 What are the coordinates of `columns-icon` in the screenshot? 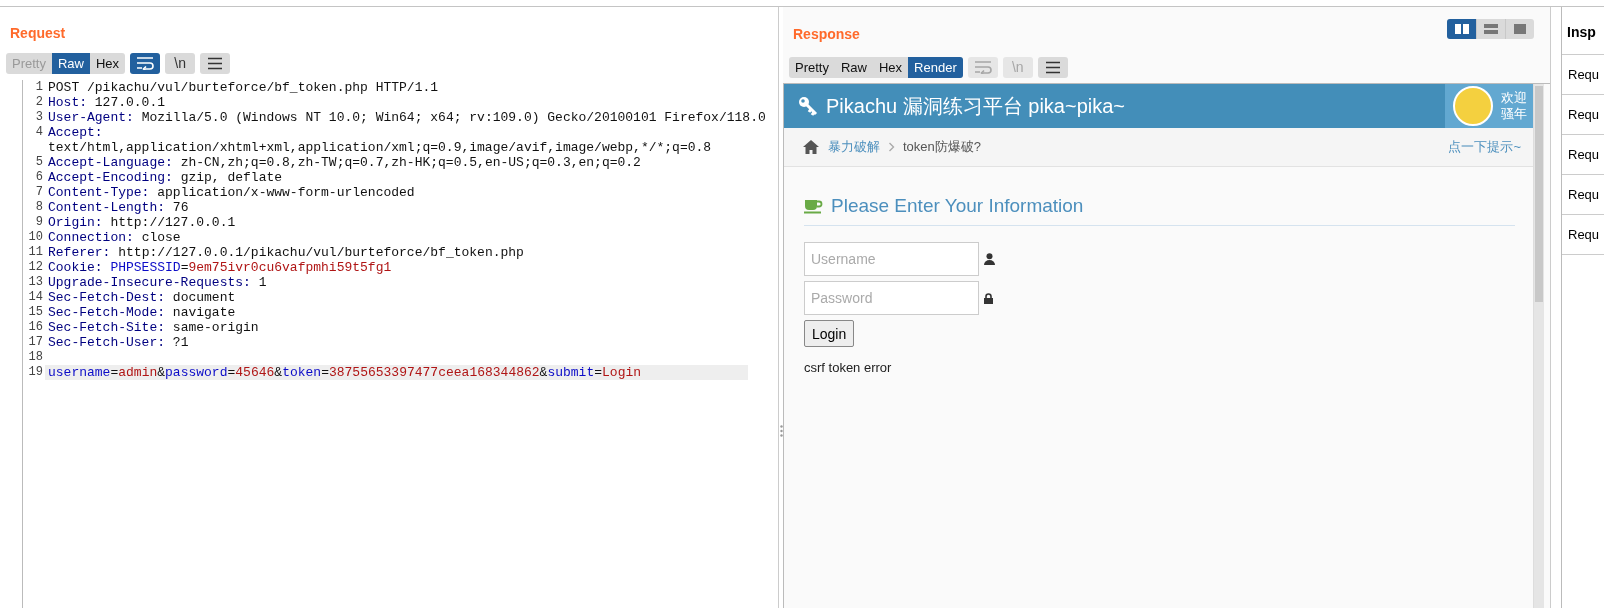 It's located at (1461, 29).